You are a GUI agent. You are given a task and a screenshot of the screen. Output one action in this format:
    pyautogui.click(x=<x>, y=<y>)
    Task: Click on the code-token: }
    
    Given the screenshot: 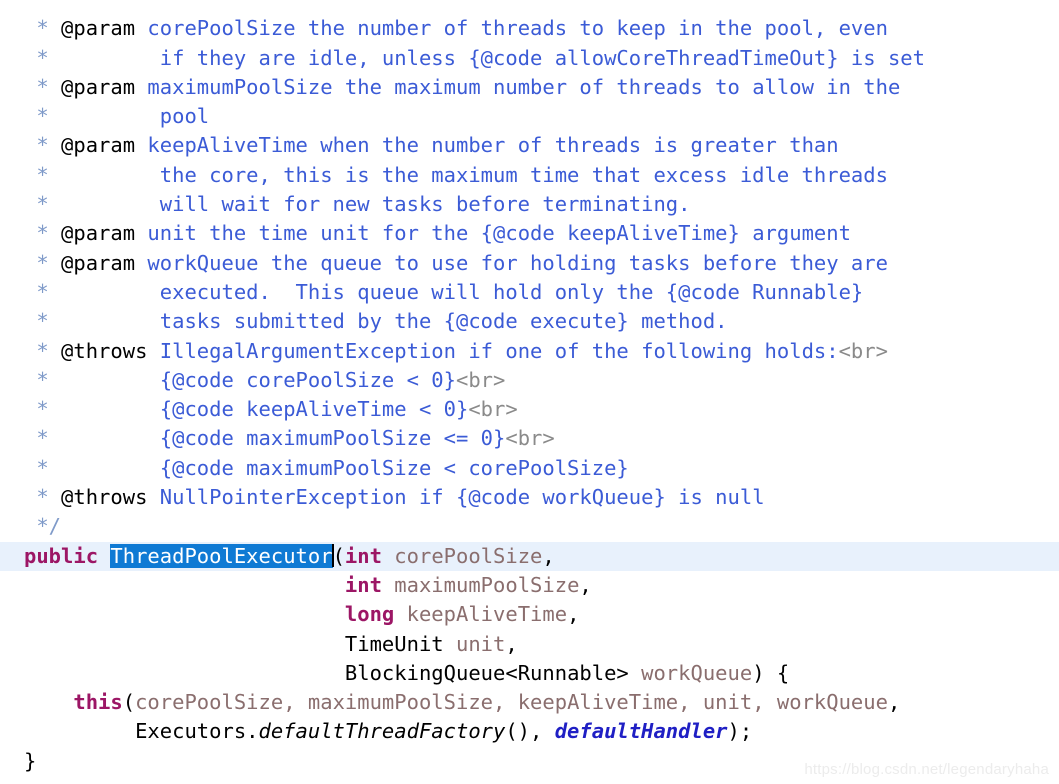 What is the action you would take?
    pyautogui.click(x=30, y=760)
    